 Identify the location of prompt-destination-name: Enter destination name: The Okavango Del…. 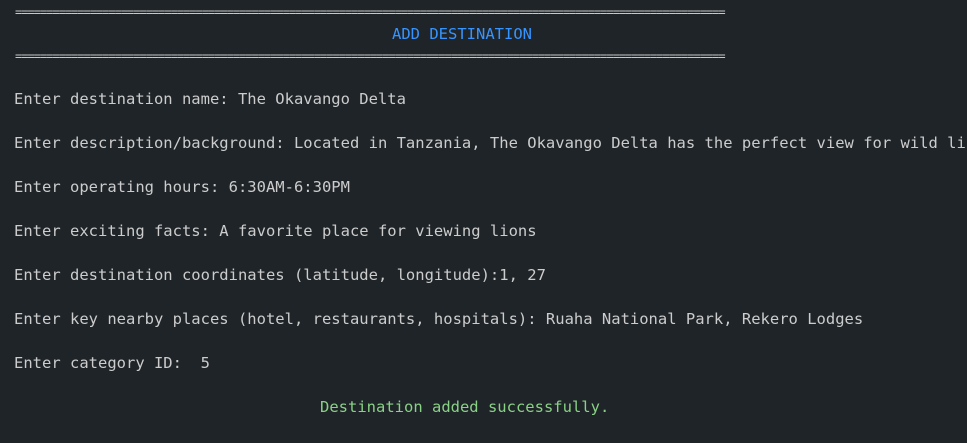
(210, 99).